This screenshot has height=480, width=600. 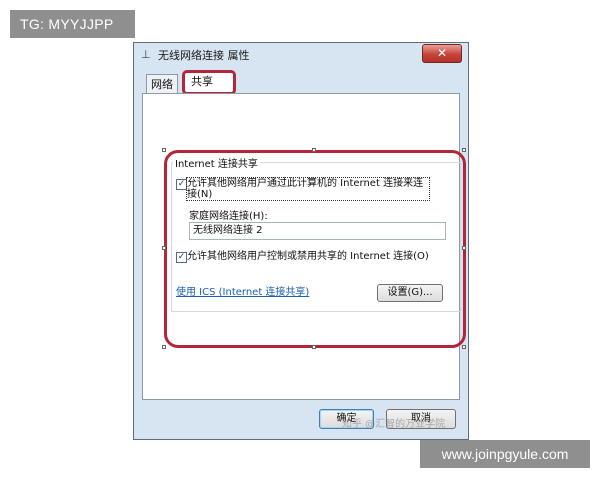 What do you see at coordinates (162, 83) in the screenshot?
I see `tab-network: 网络` at bounding box center [162, 83].